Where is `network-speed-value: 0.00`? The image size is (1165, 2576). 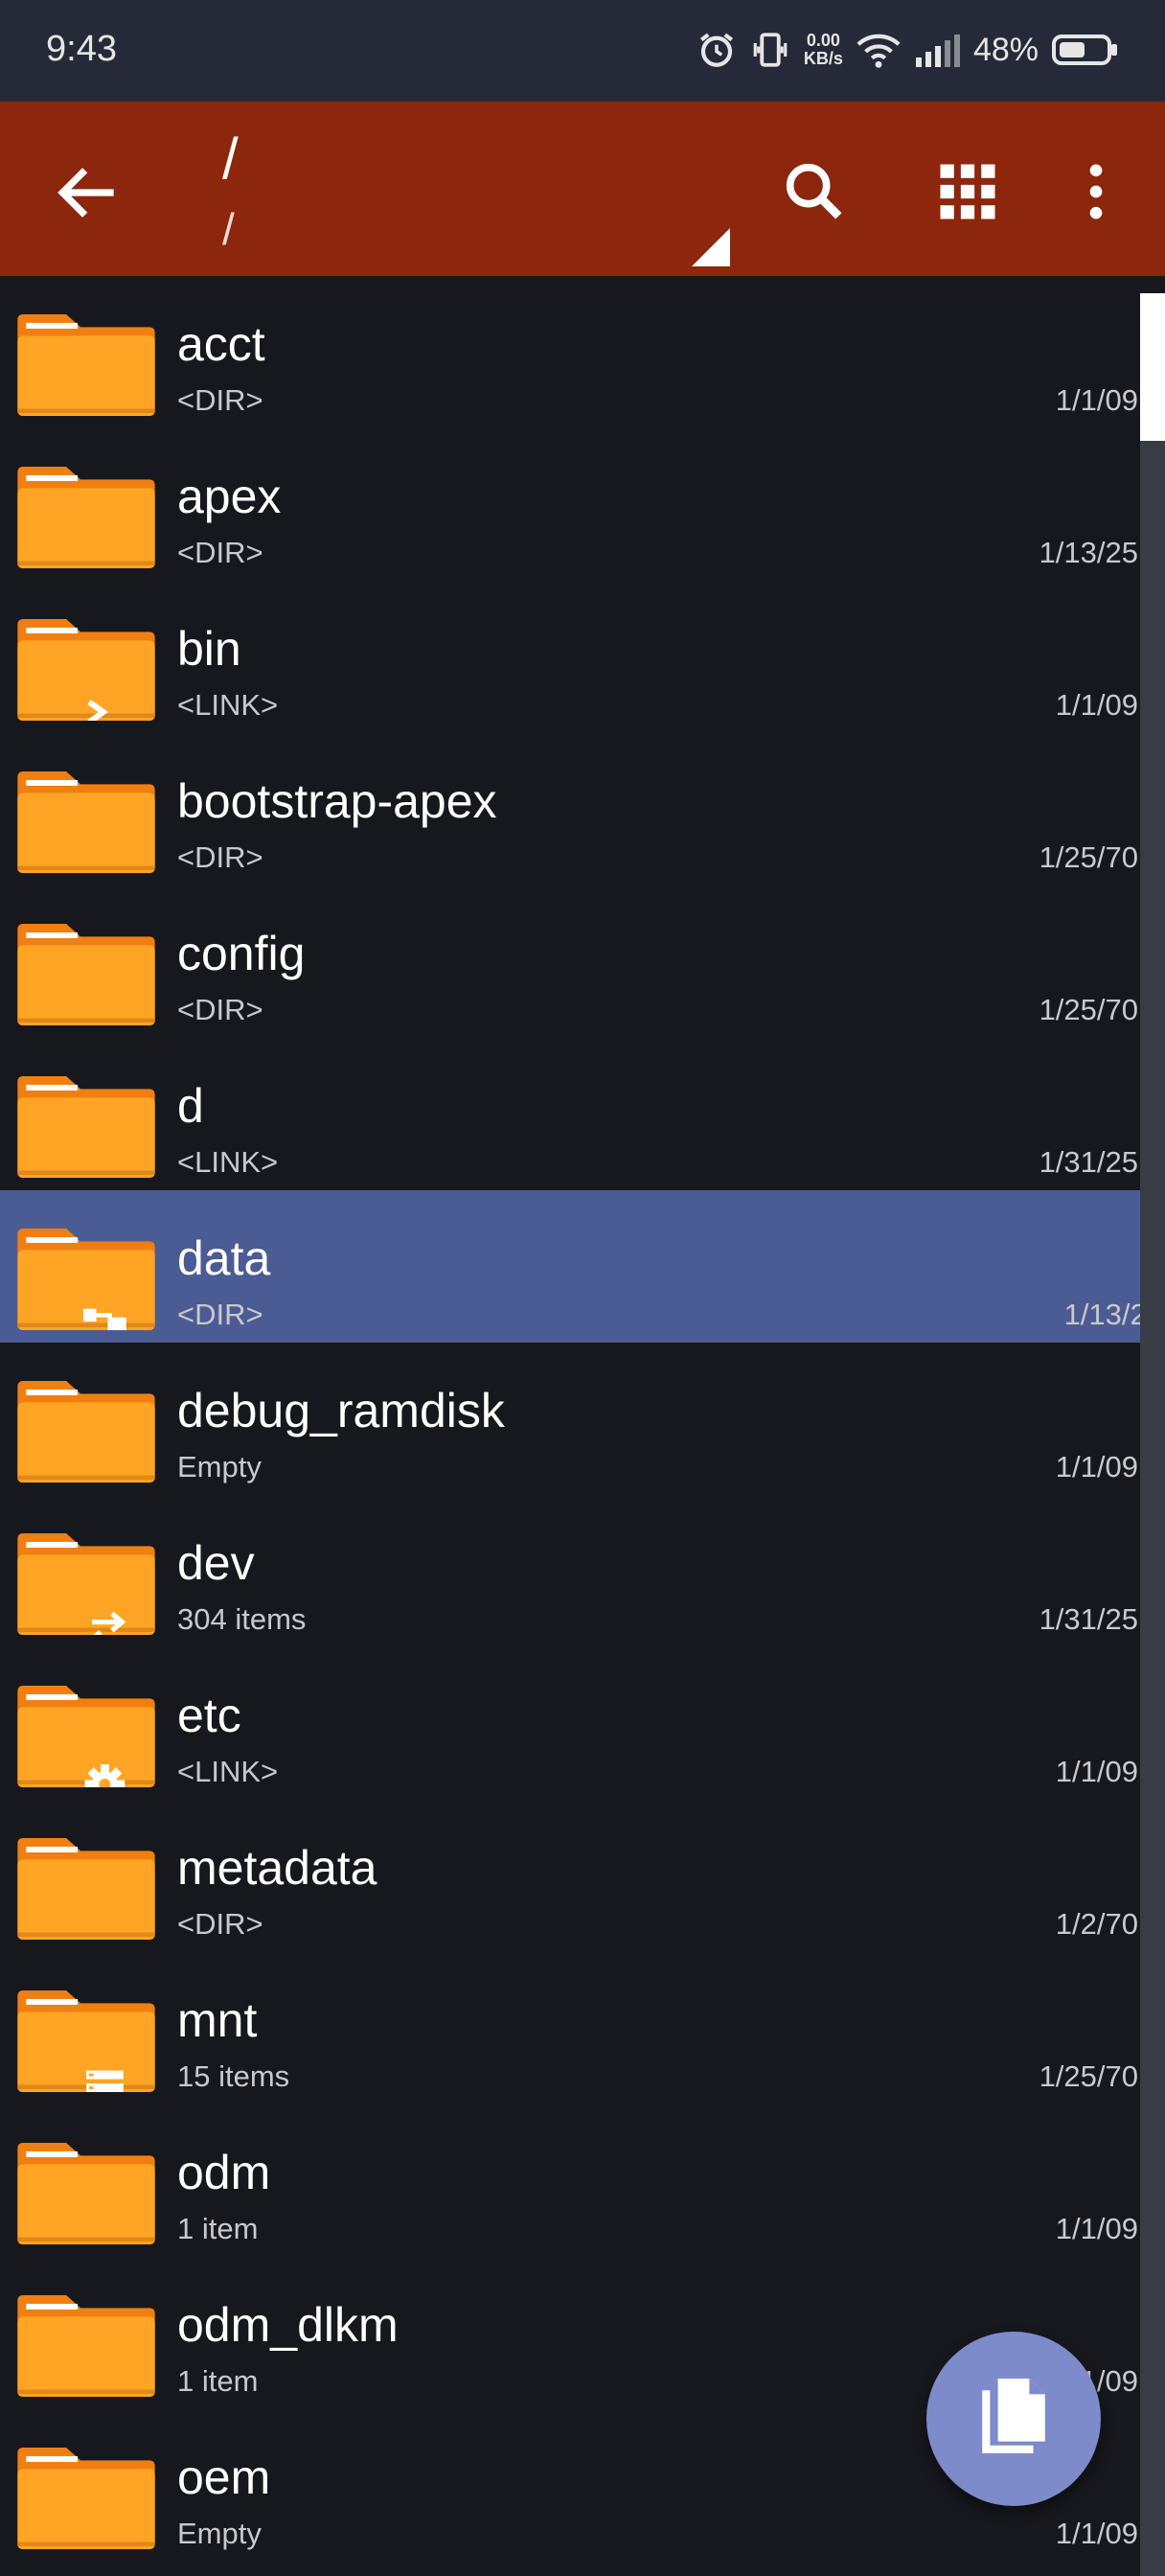 network-speed-value: 0.00 is located at coordinates (823, 40).